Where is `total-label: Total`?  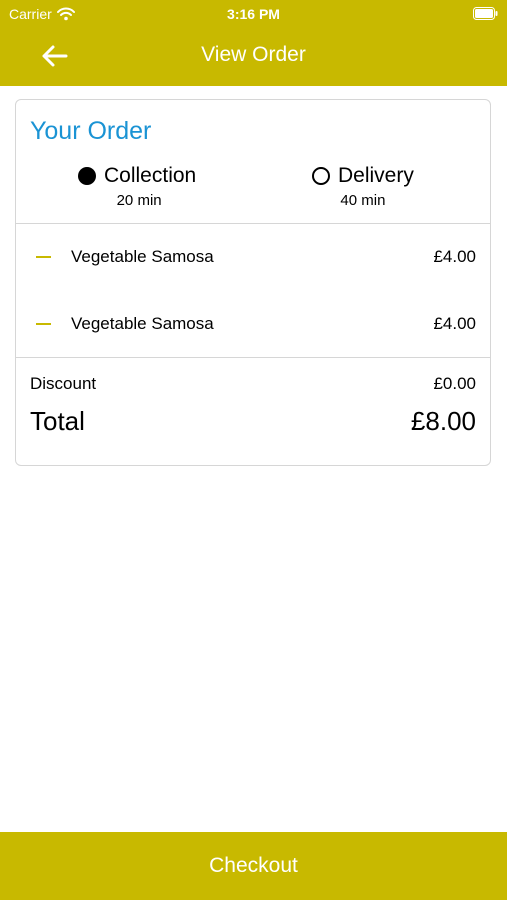
total-label: Total is located at coordinates (57, 421).